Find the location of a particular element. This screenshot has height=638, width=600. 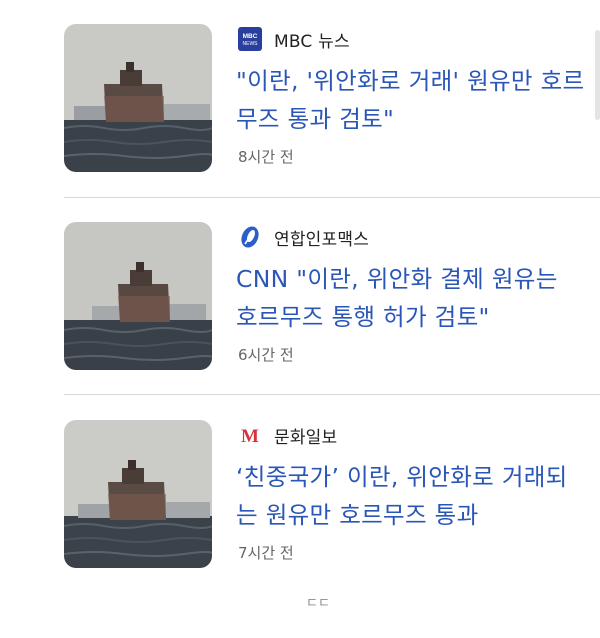

timestamp: 7시간 전 is located at coordinates (266, 553).